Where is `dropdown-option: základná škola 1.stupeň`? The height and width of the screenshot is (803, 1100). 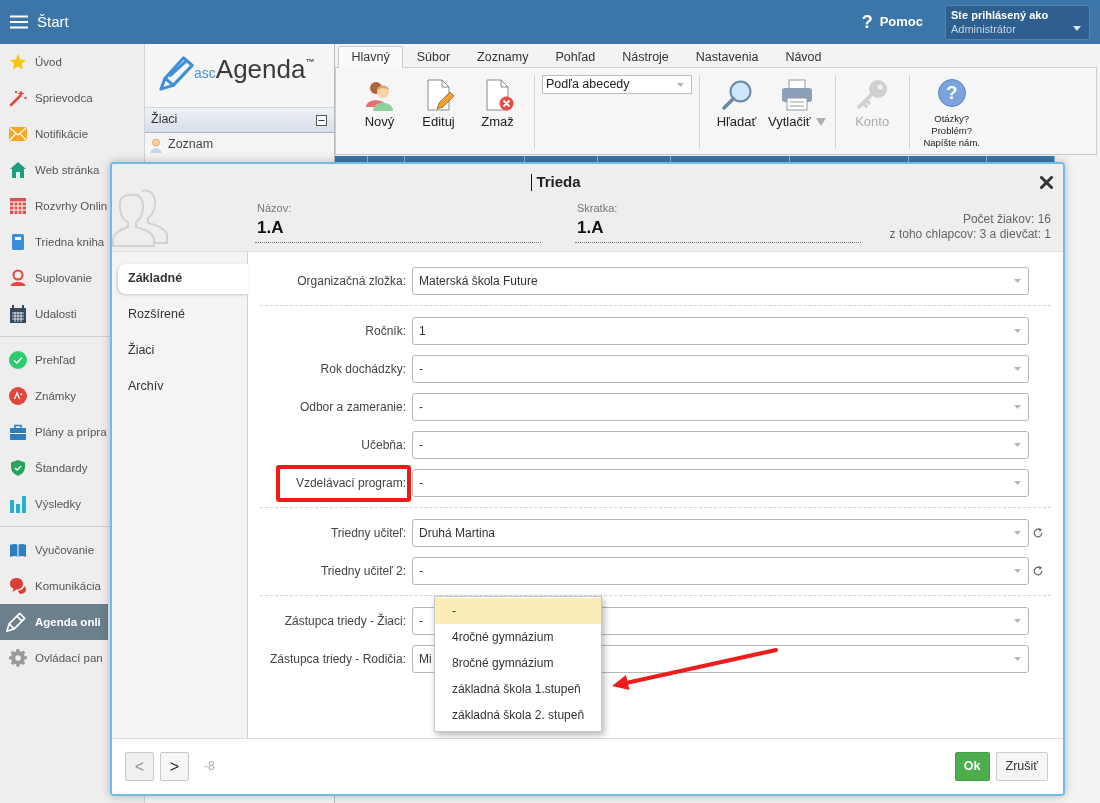
dropdown-option: základná škola 1.stupeň is located at coordinates (518, 689).